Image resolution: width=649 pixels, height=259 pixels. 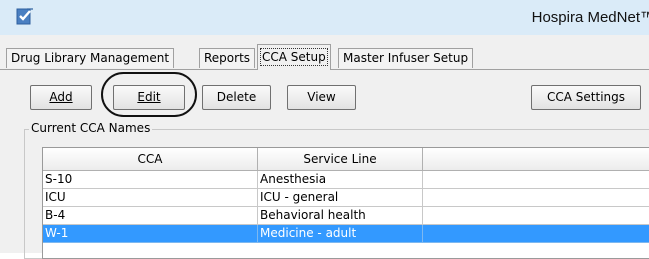 I want to click on table-row: ICU ICU - general, so click(x=346, y=198).